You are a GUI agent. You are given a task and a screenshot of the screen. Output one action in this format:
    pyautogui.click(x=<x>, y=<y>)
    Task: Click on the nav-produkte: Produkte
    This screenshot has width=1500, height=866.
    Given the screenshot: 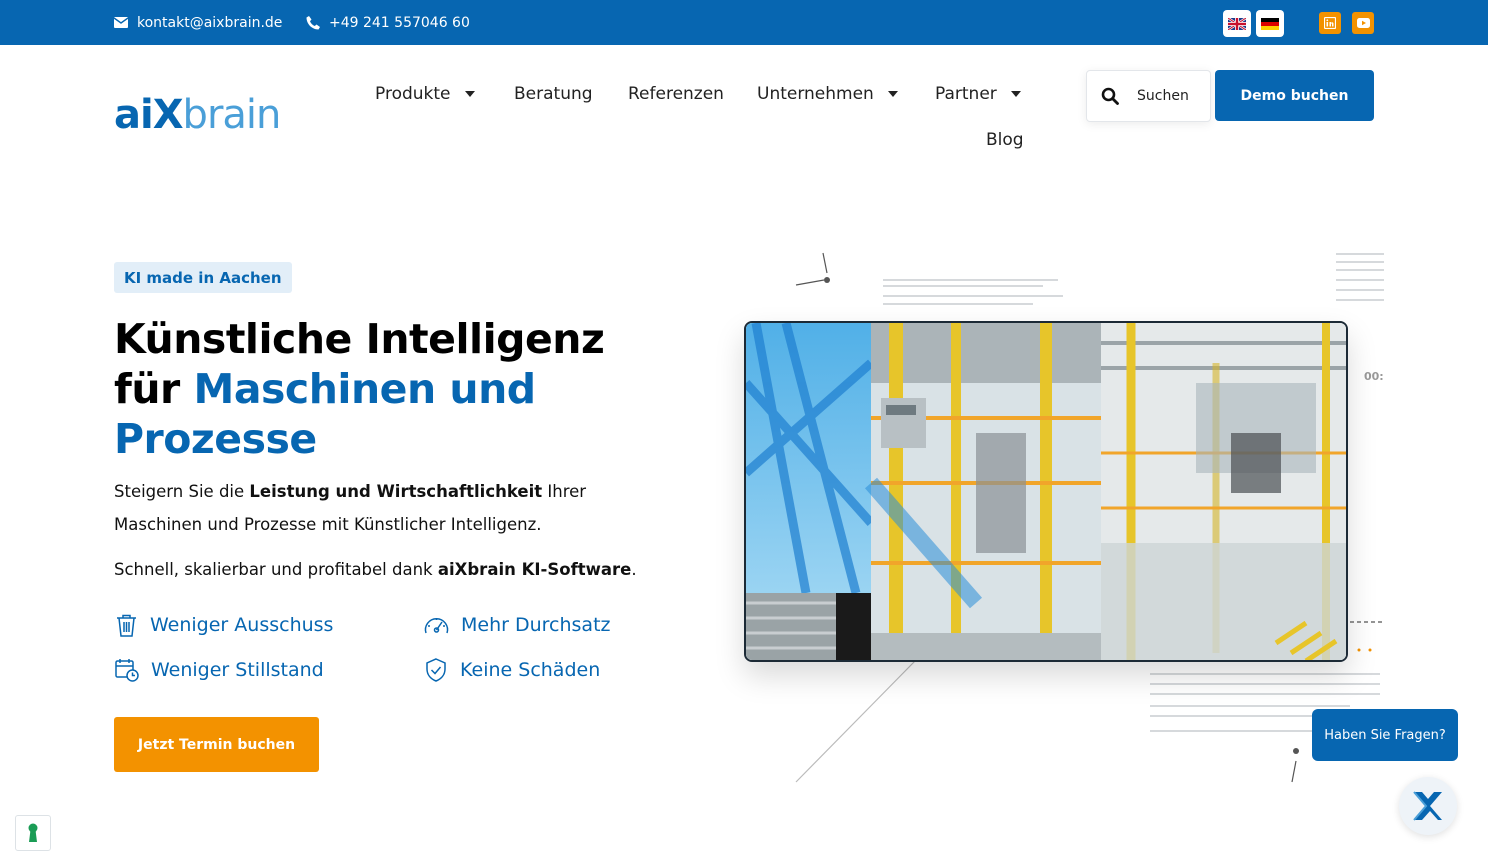 What is the action you would take?
    pyautogui.click(x=425, y=94)
    